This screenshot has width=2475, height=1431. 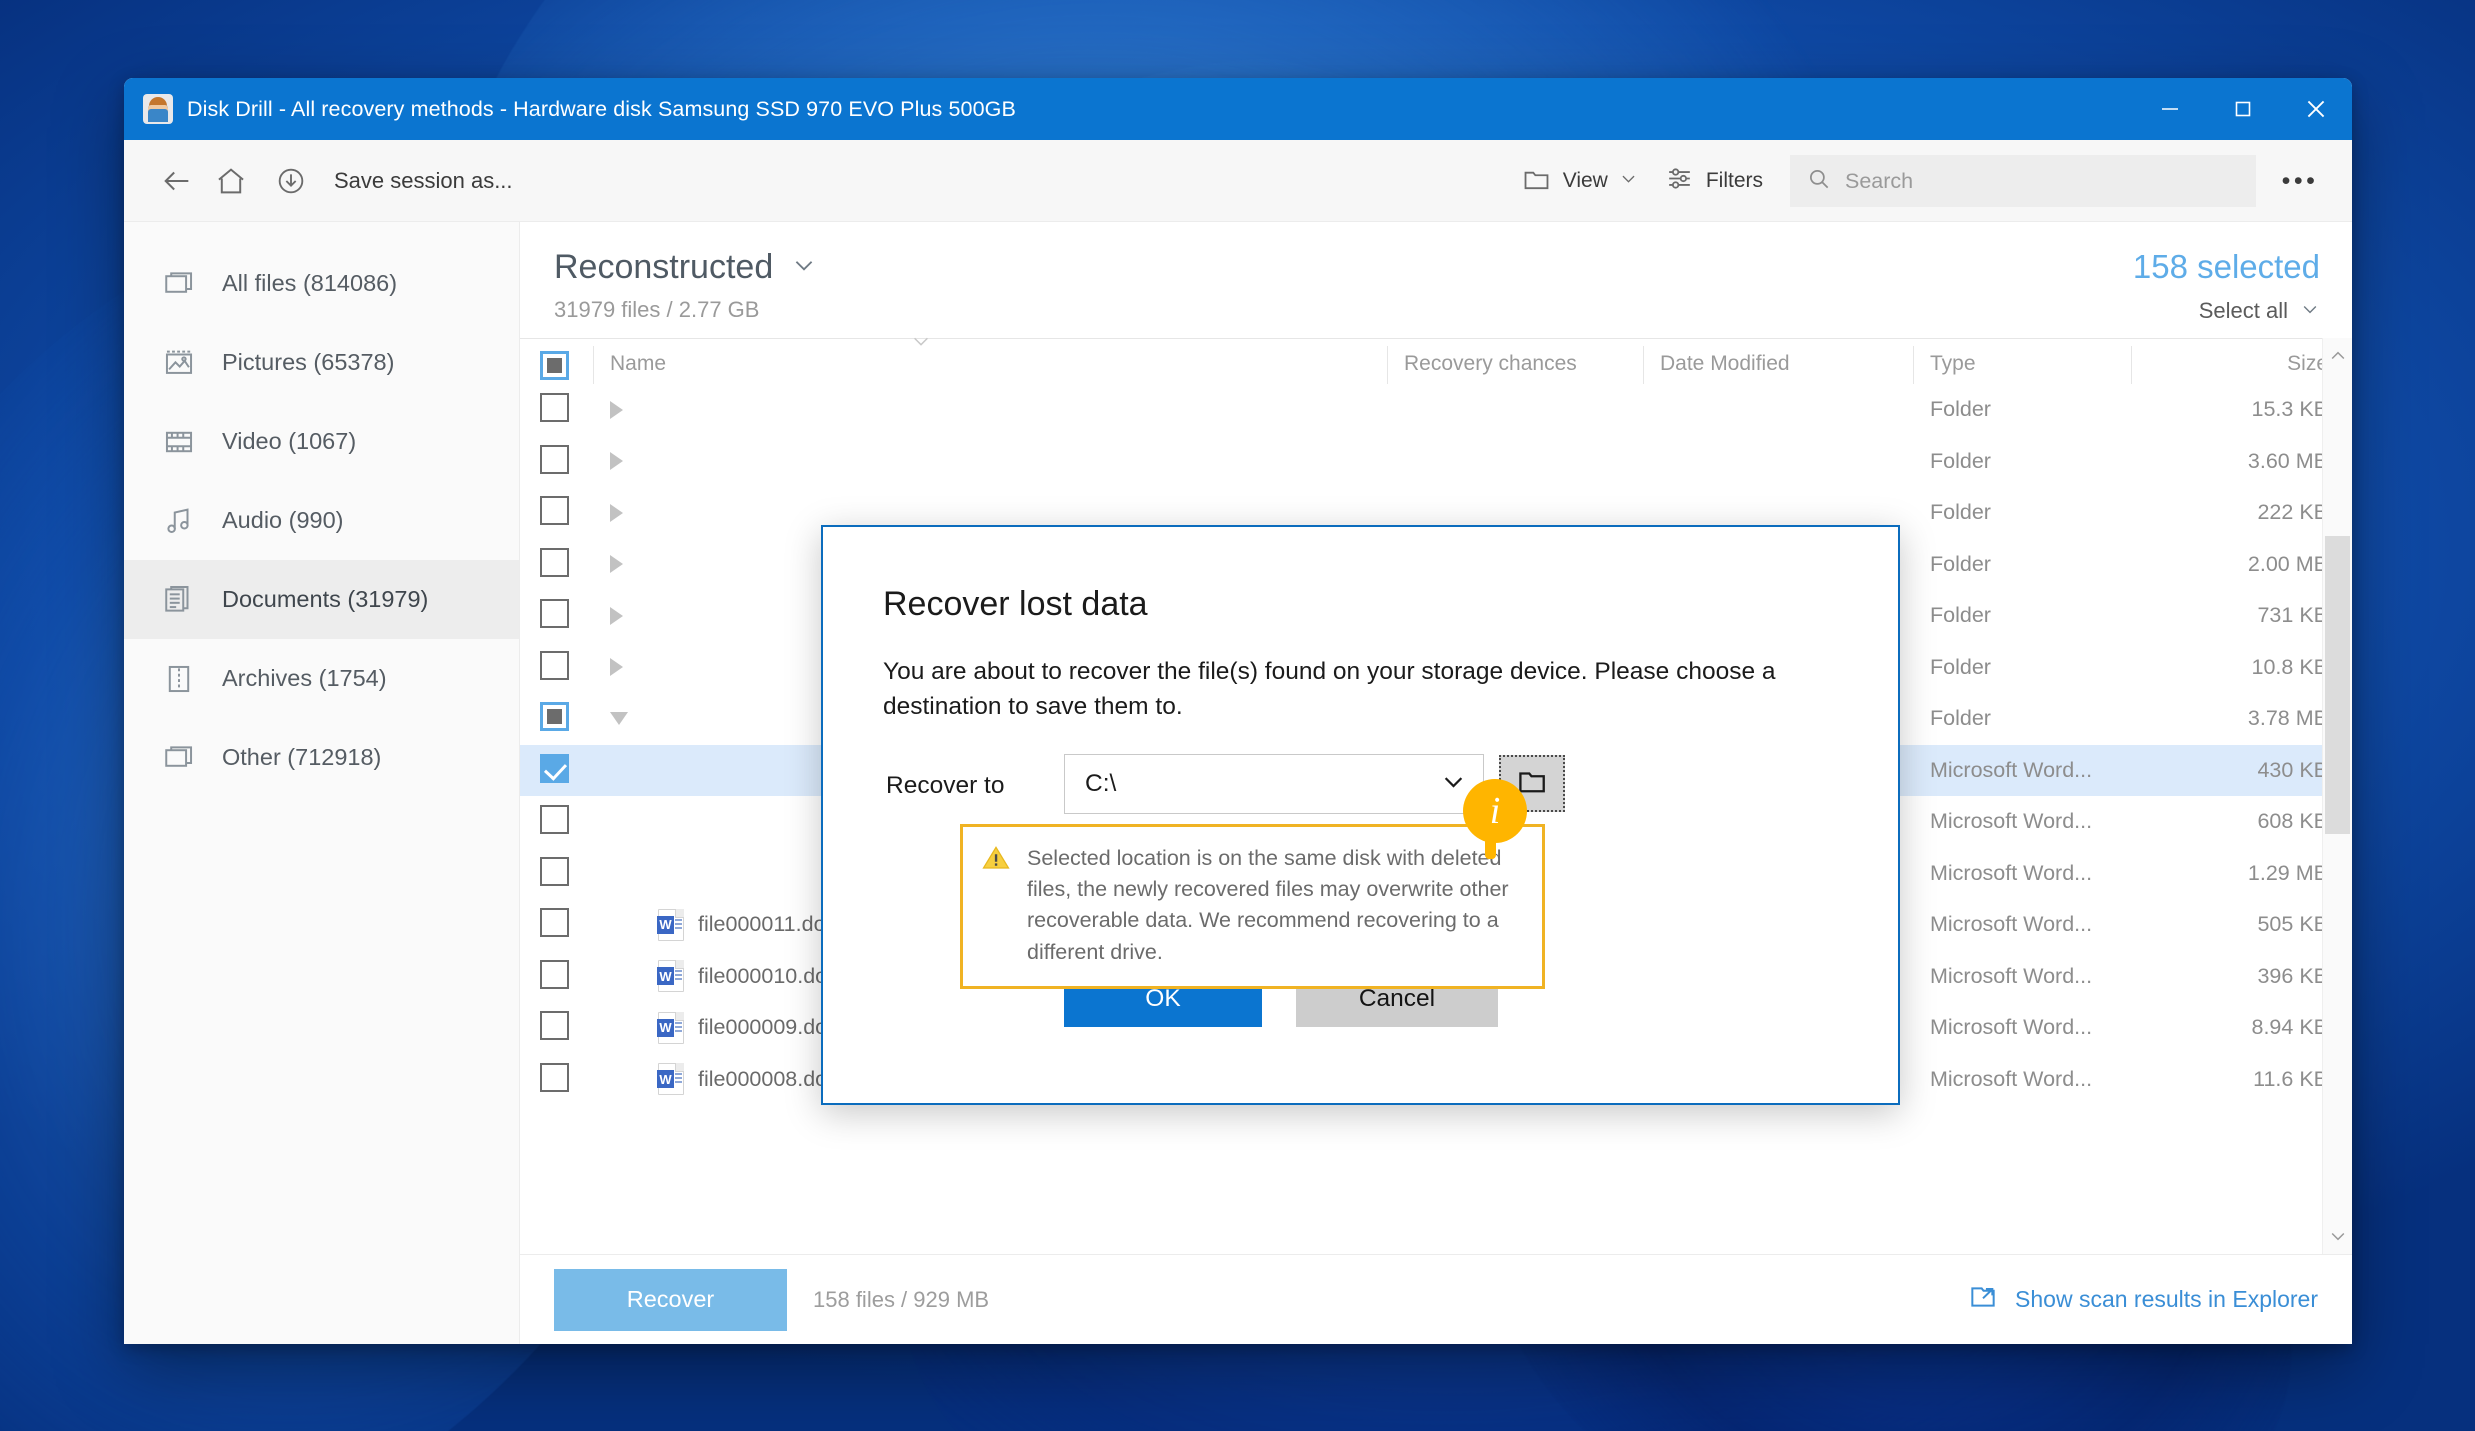 I want to click on destination-dropdown: C:\, so click(x=1274, y=784).